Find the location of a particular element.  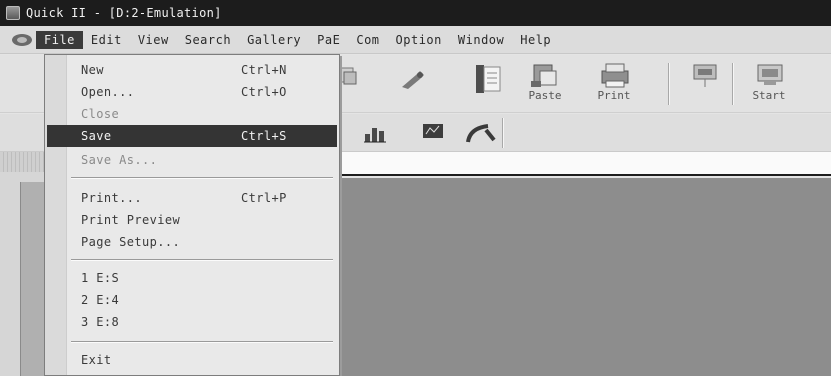

menu-item-label: Exit is located at coordinates (96, 360).